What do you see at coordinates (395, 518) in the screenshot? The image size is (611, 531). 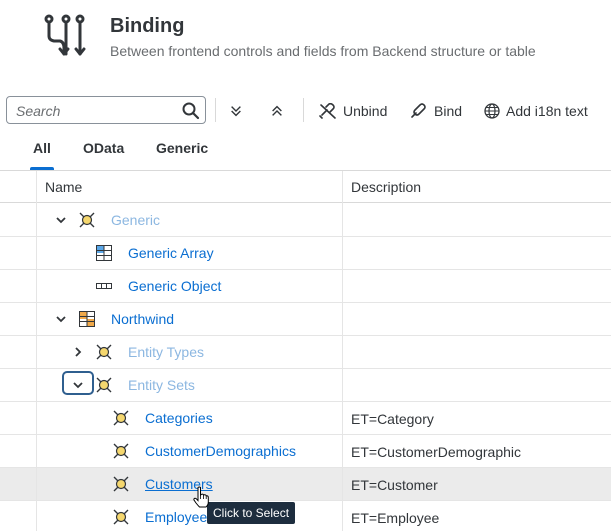 I see `row-description: ET=Employee` at bounding box center [395, 518].